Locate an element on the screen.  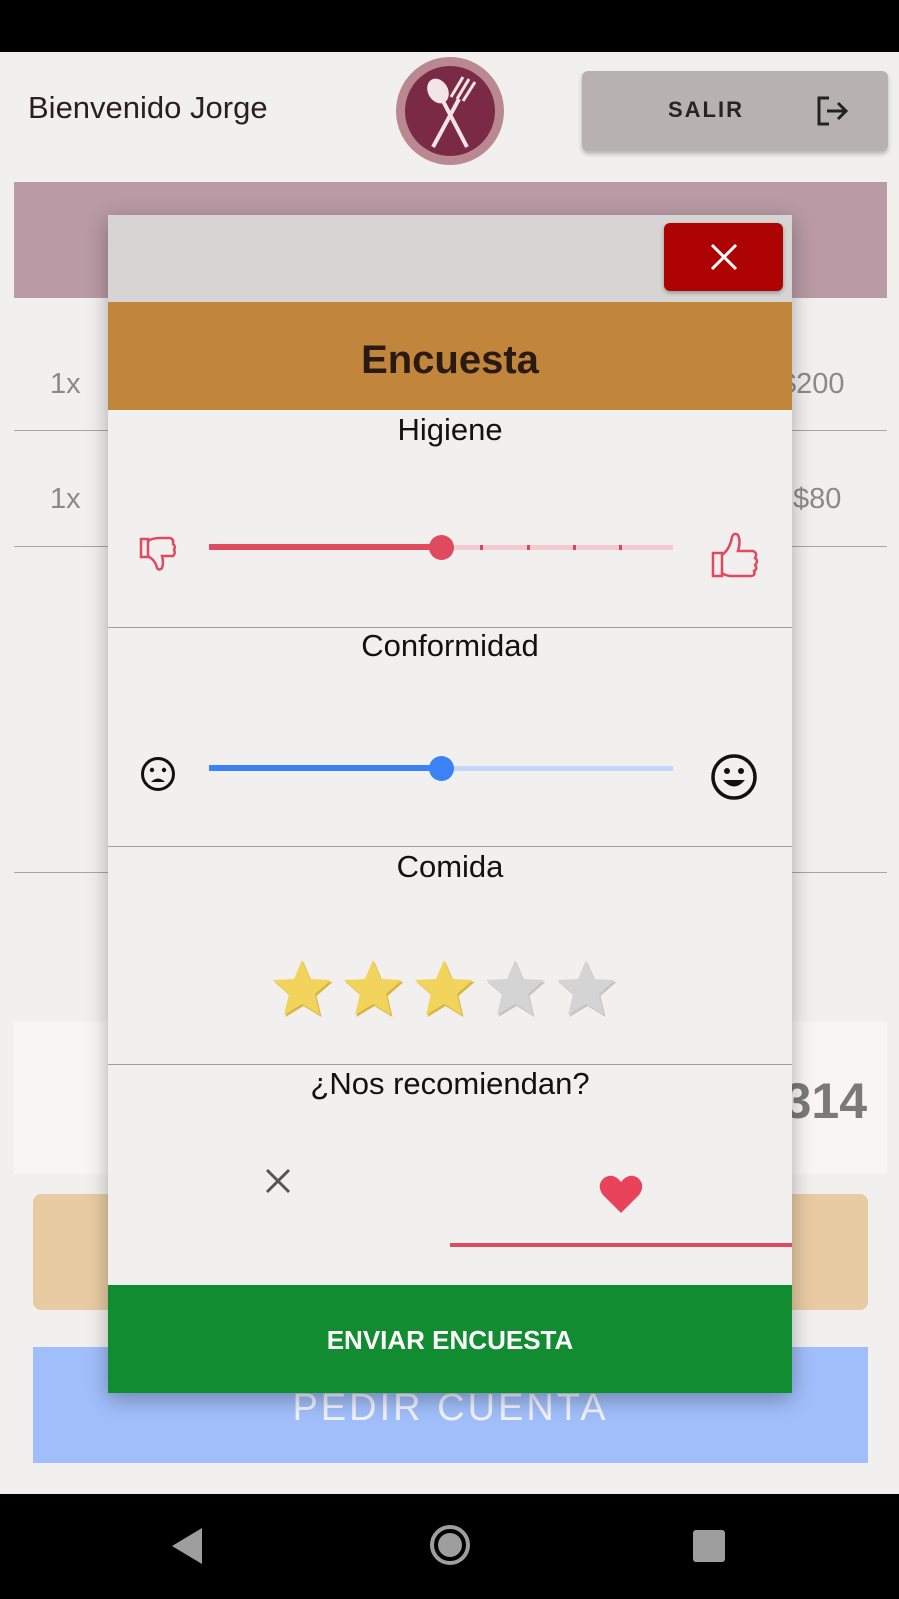
request-bill-label: PEDIR CUENTA is located at coordinates (450, 1408).